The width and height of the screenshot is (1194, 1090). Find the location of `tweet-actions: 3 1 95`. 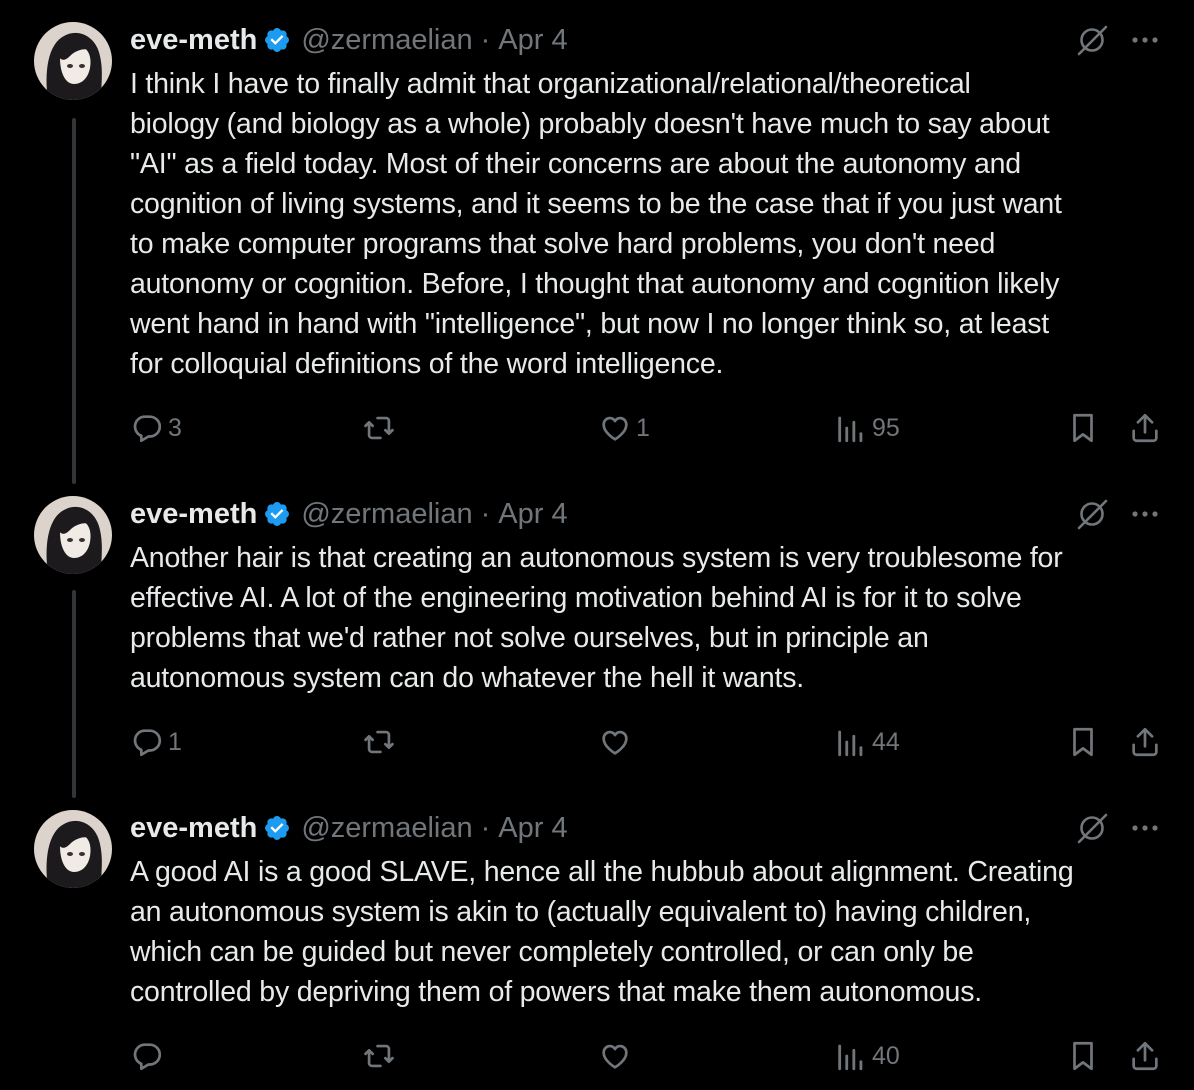

tweet-actions: 3 1 95 is located at coordinates (650, 428).